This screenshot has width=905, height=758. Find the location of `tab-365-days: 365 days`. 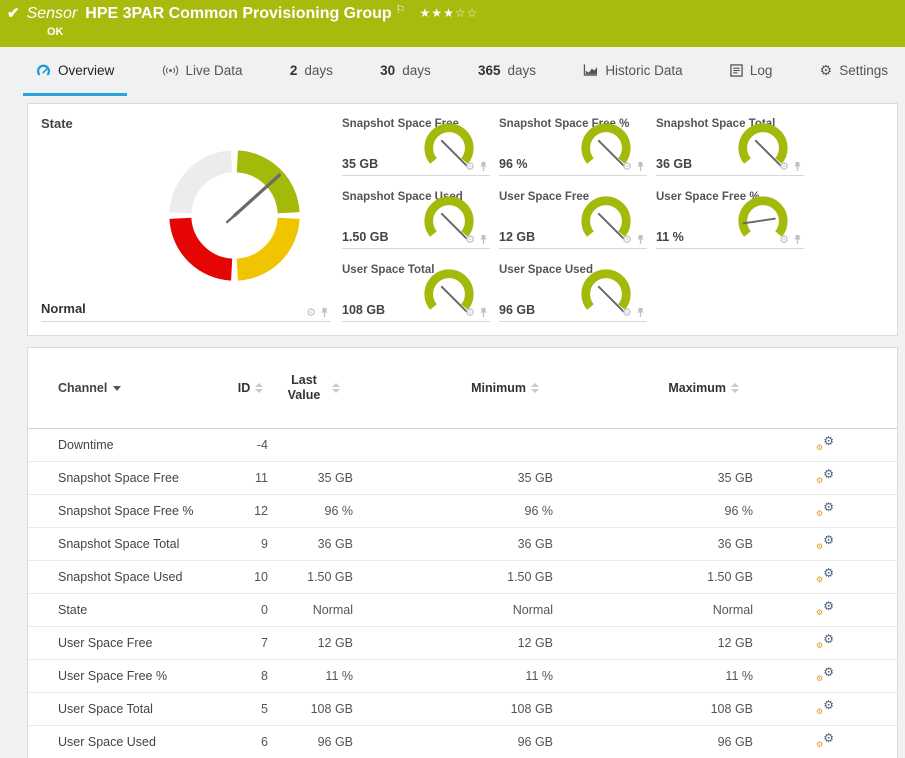

tab-365-days: 365 days is located at coordinates (507, 71).